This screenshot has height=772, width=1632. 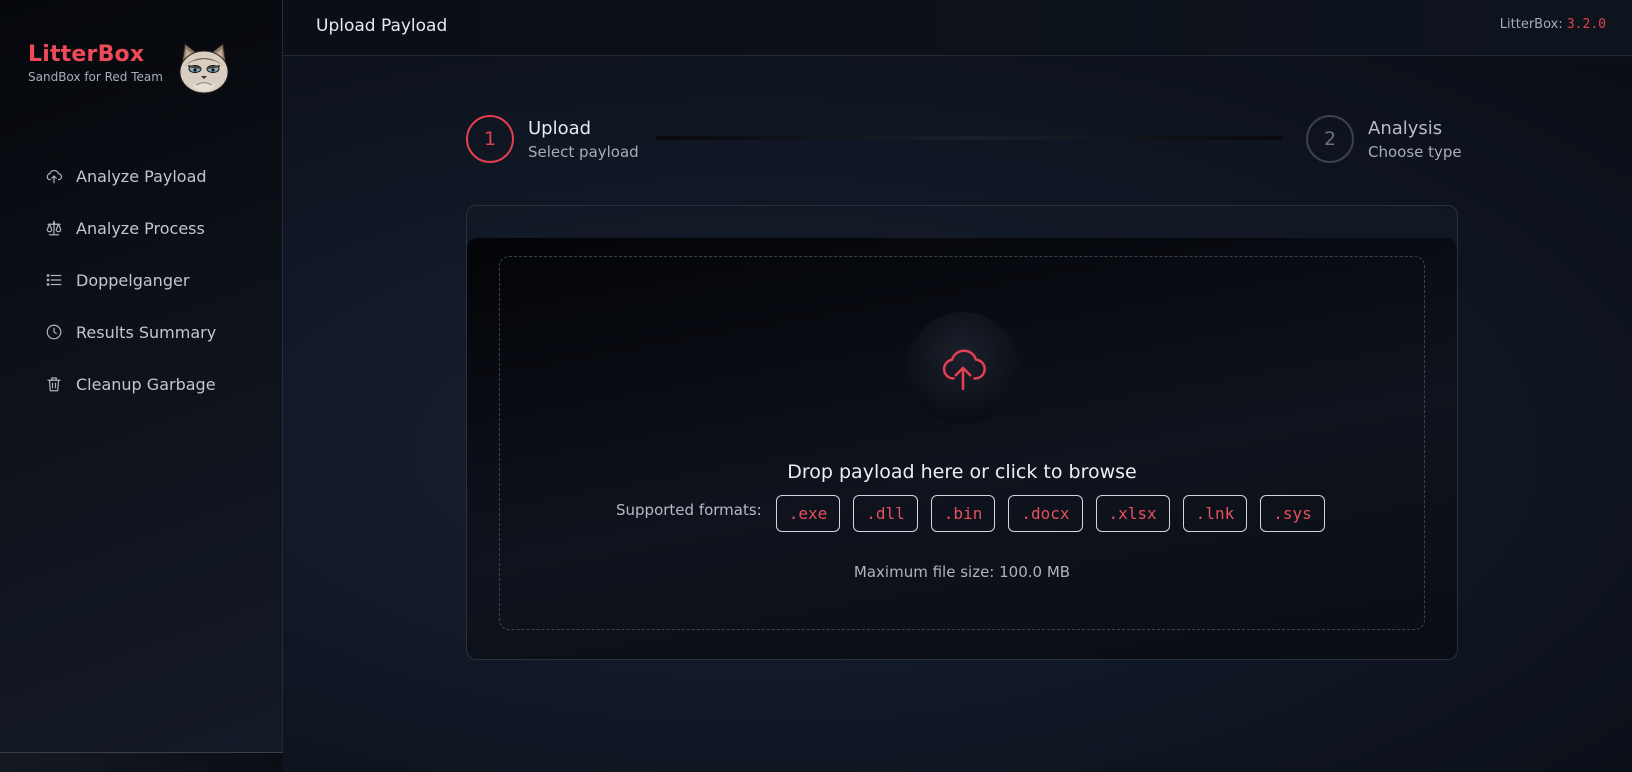 What do you see at coordinates (957, 28) in the screenshot?
I see `topbar: Upload Payload LitterBox: 3.2.0` at bounding box center [957, 28].